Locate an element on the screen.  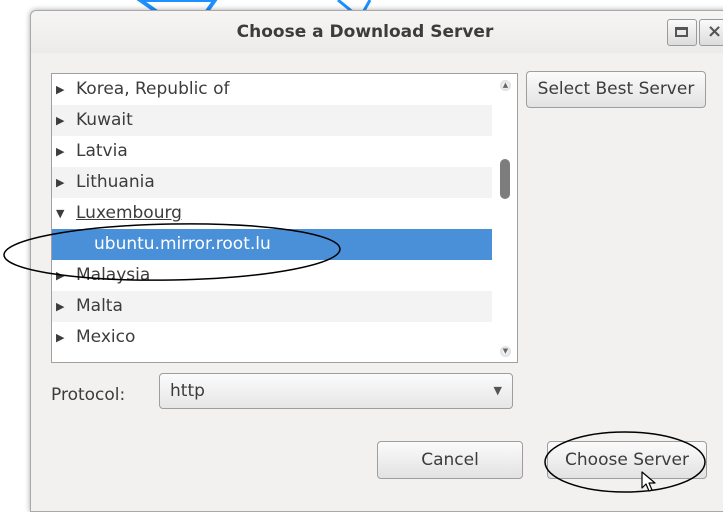
protocol-dropdown: http ▼ is located at coordinates (336, 391).